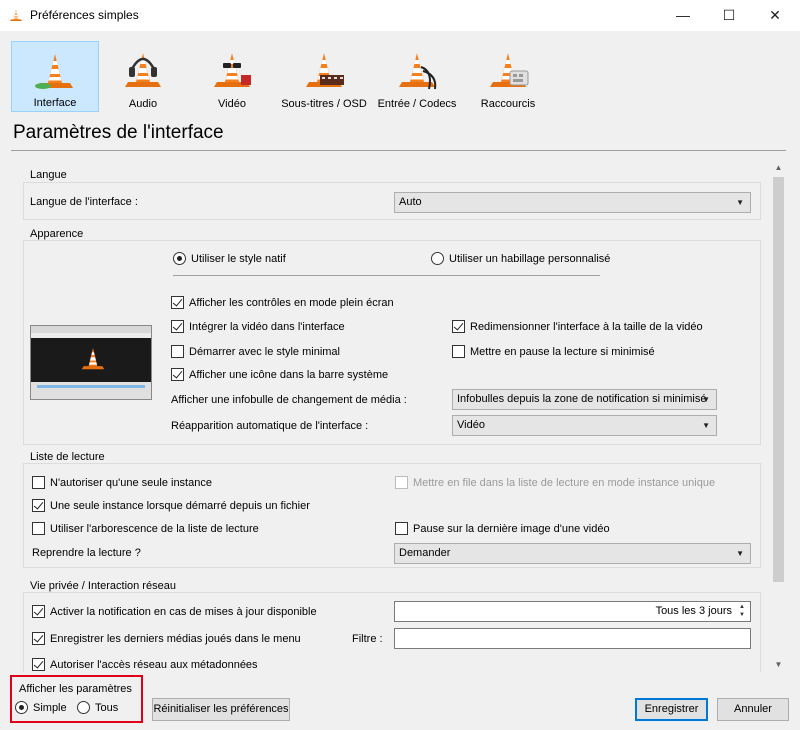 The image size is (800, 730). I want to click on show-simple-radio: Simple, so click(41, 707).